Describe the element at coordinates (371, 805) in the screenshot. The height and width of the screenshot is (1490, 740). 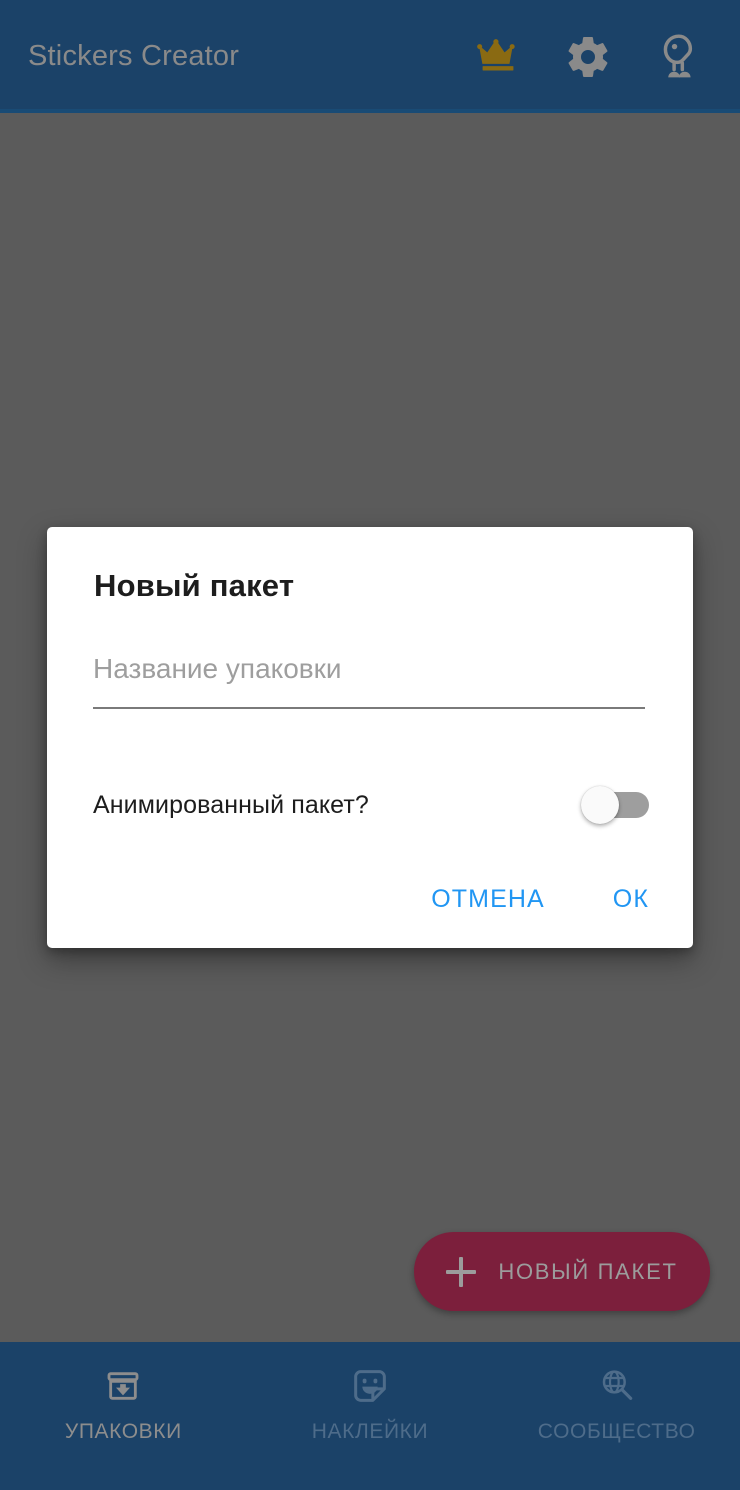
I see `animated-pack-row: Анимированный пакет?` at that location.